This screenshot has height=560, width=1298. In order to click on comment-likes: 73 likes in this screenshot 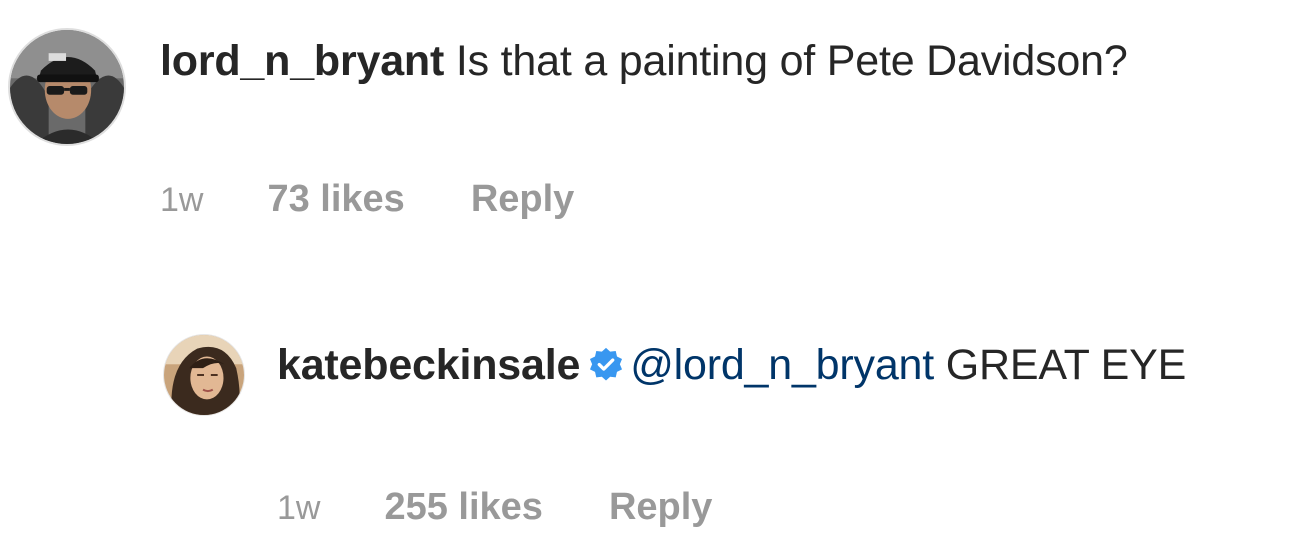, I will do `click(335, 199)`.